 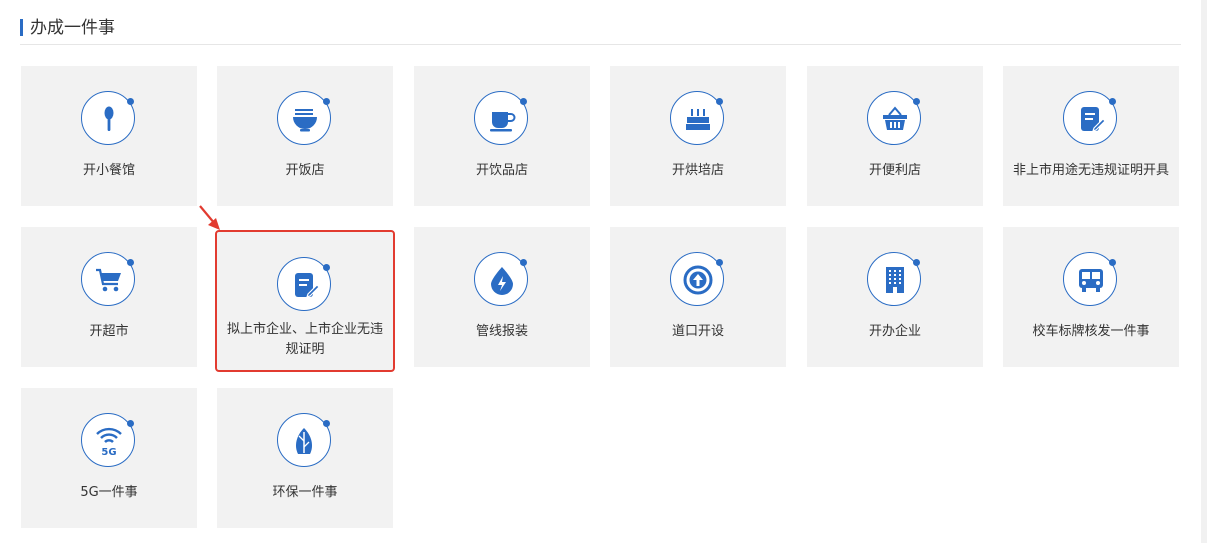 I want to click on service-card-label: 开便利店, so click(x=894, y=170).